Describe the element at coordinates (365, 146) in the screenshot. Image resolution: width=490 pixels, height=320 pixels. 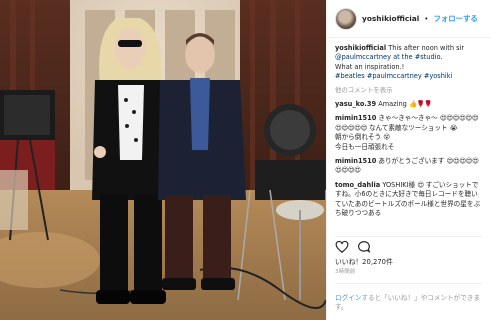
I see `comment-text: 今日も一日頑張れそ` at that location.